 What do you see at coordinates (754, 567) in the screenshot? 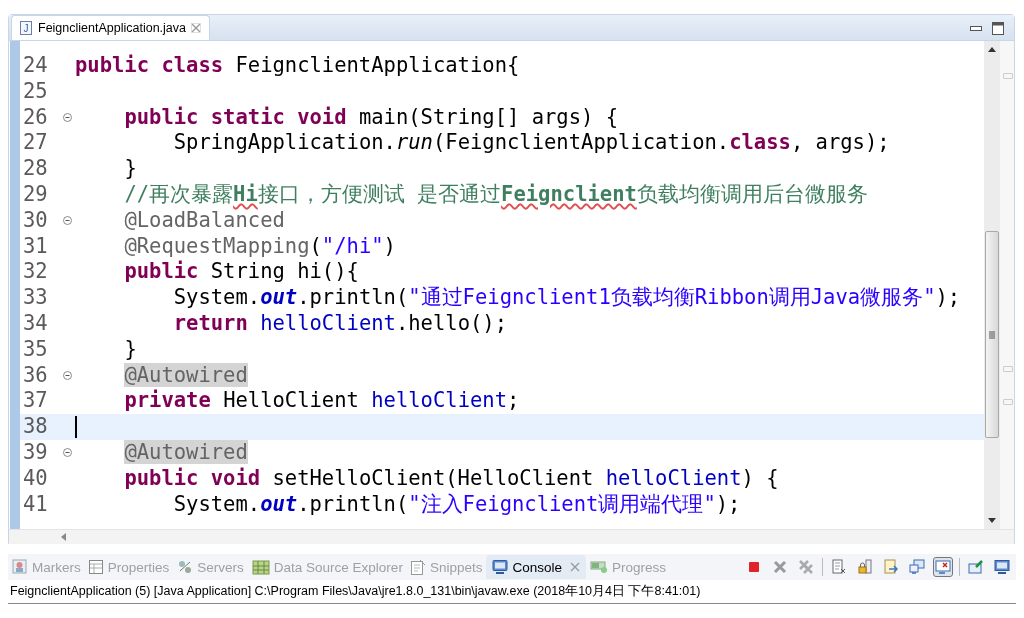
I see `stop-icon` at bounding box center [754, 567].